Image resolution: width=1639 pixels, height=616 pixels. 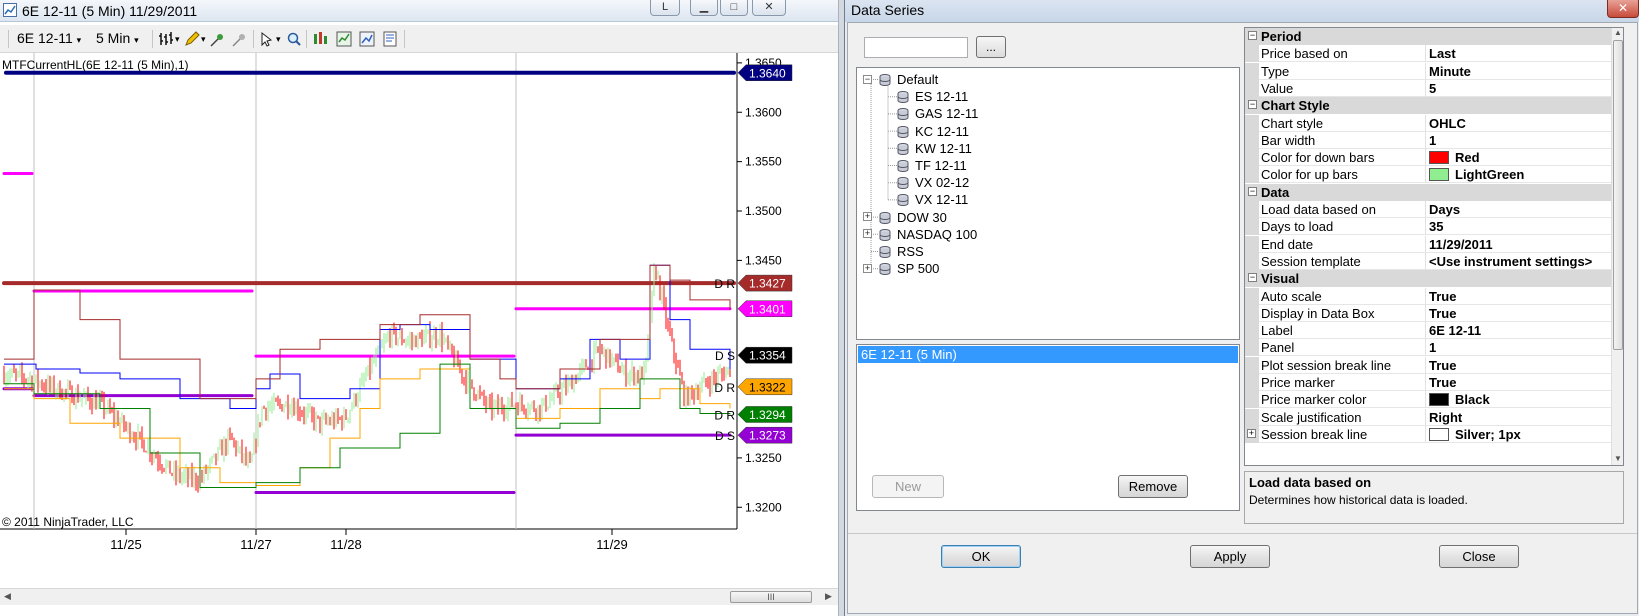 I want to click on property-row: Panel 1, so click(x=1428, y=348).